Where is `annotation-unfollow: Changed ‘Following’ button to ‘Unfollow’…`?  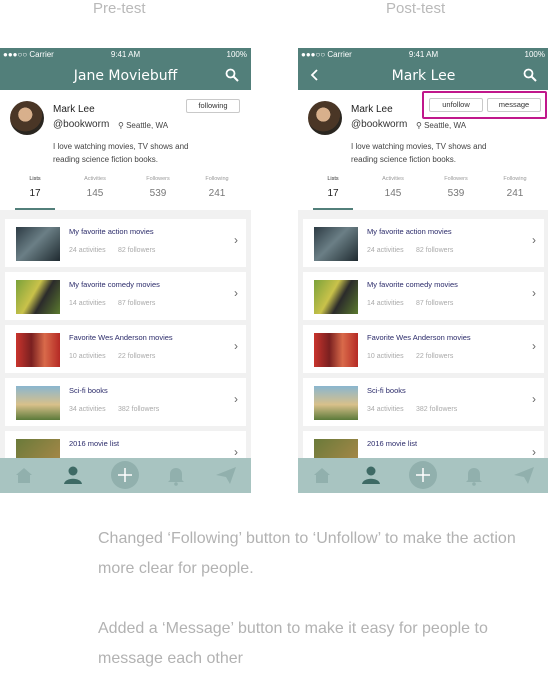
annotation-unfollow: Changed ‘Following’ button to ‘Unfollow’… is located at coordinates (307, 553).